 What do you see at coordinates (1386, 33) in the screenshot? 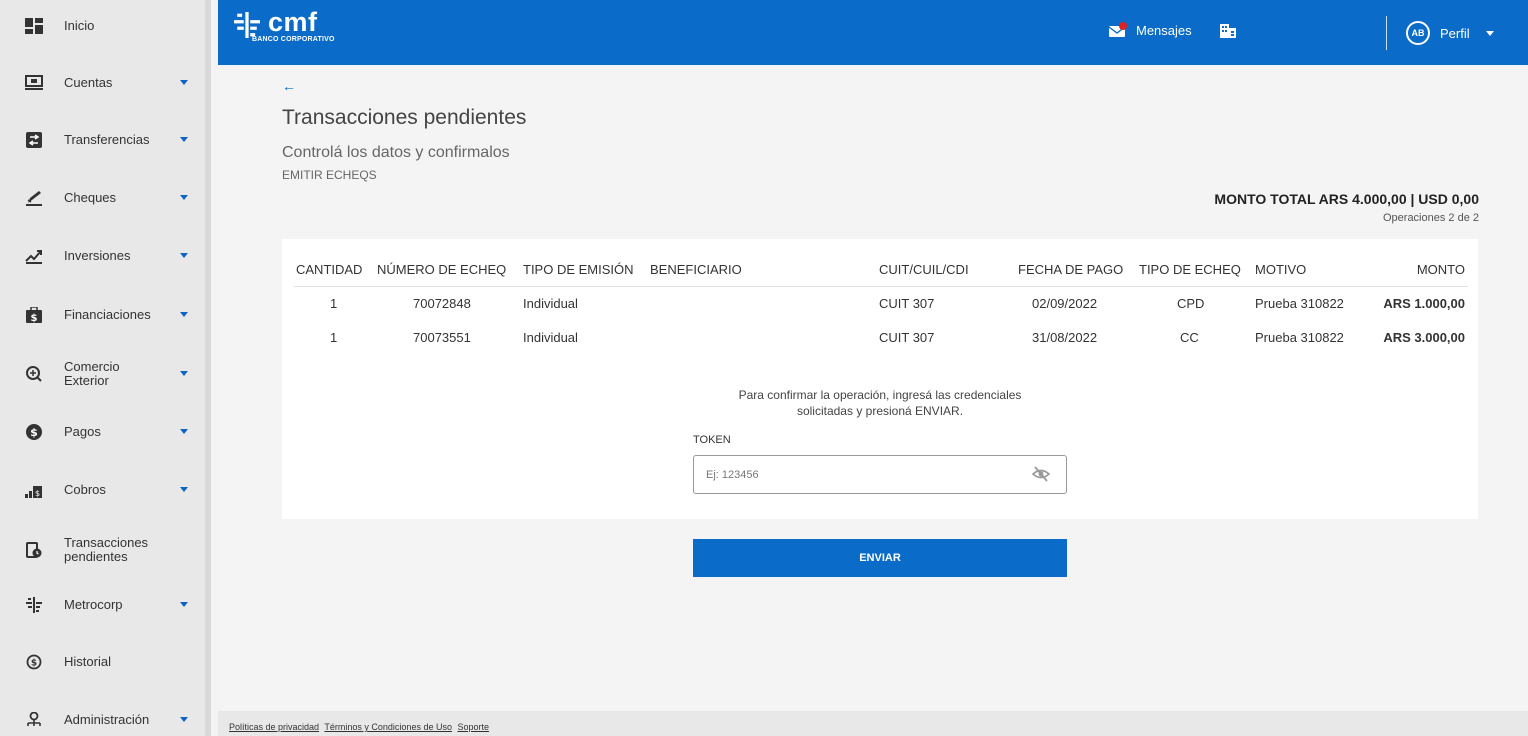
I see `header-divider` at bounding box center [1386, 33].